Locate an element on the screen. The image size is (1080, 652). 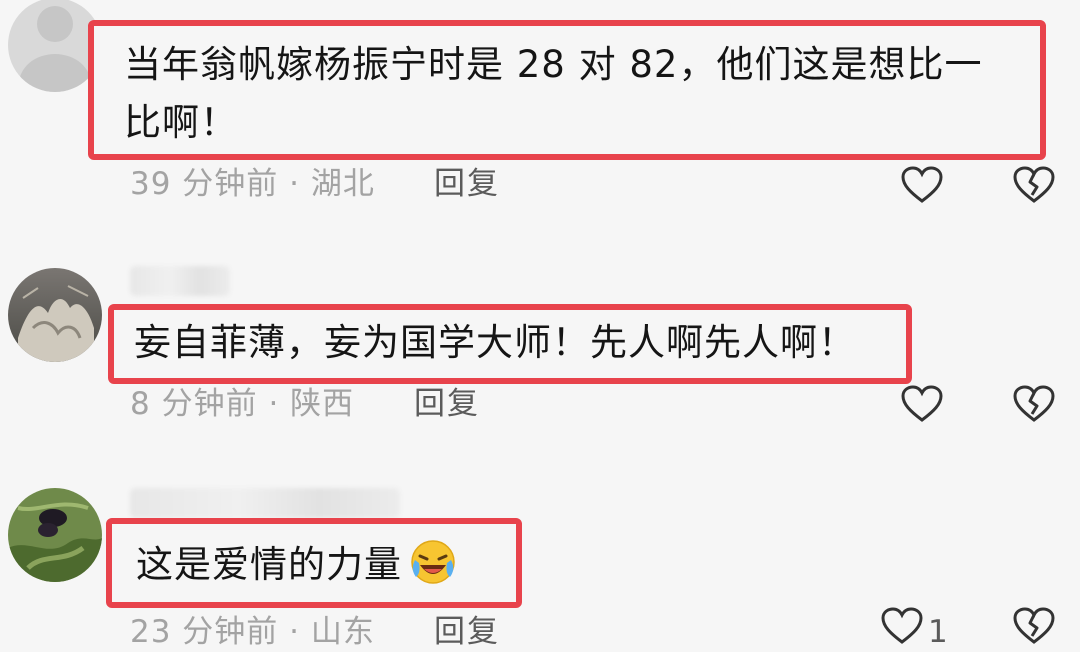
comment-text-highlight: 这是爱情的力量 is located at coordinates (314, 563).